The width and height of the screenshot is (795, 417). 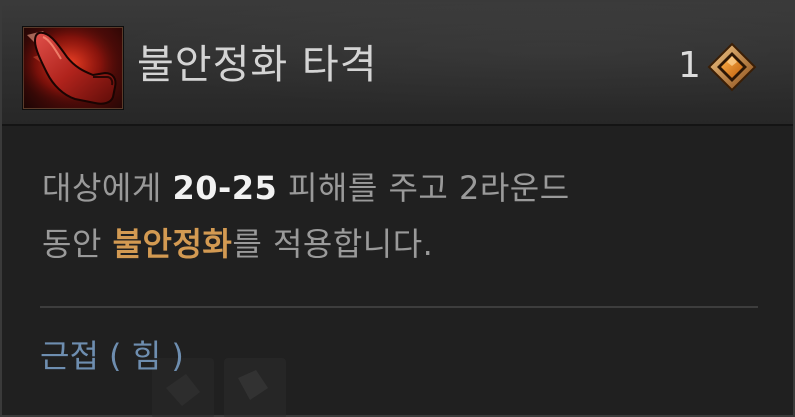 What do you see at coordinates (107, 188) in the screenshot?
I see `desc-text: 대상에게` at bounding box center [107, 188].